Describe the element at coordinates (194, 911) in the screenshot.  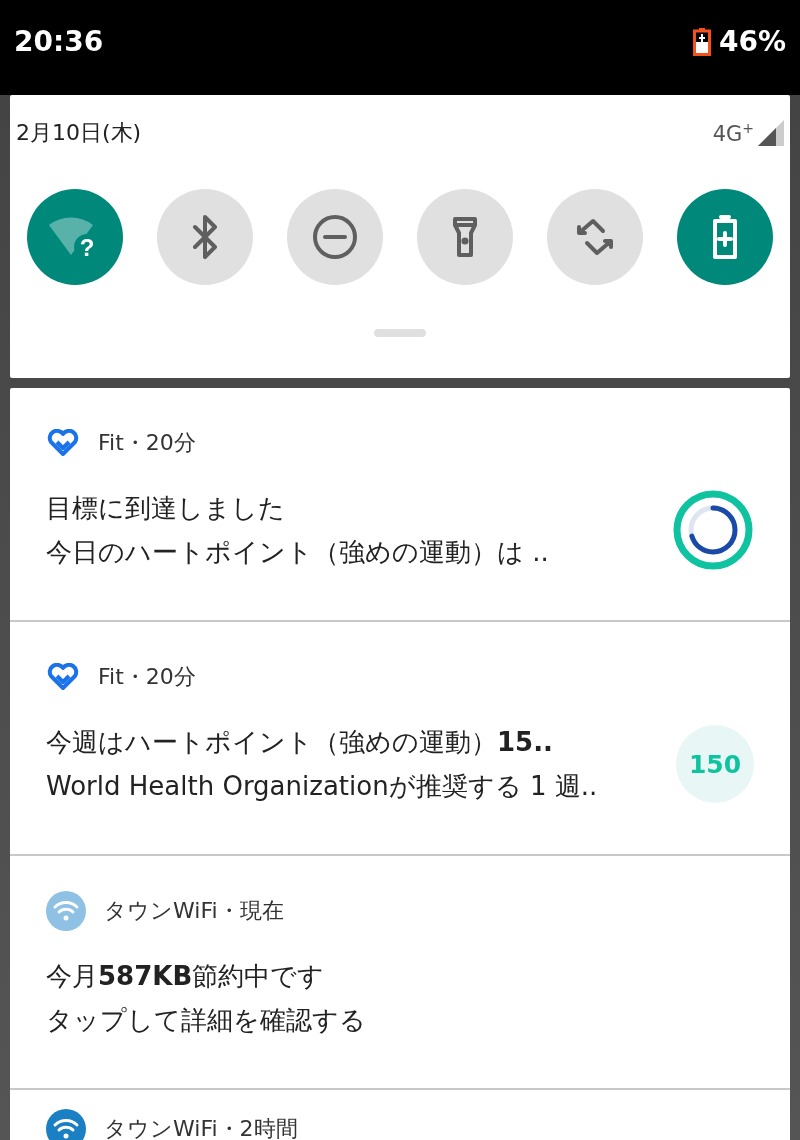
I see `notification-header: タウンWiFi・現在` at that location.